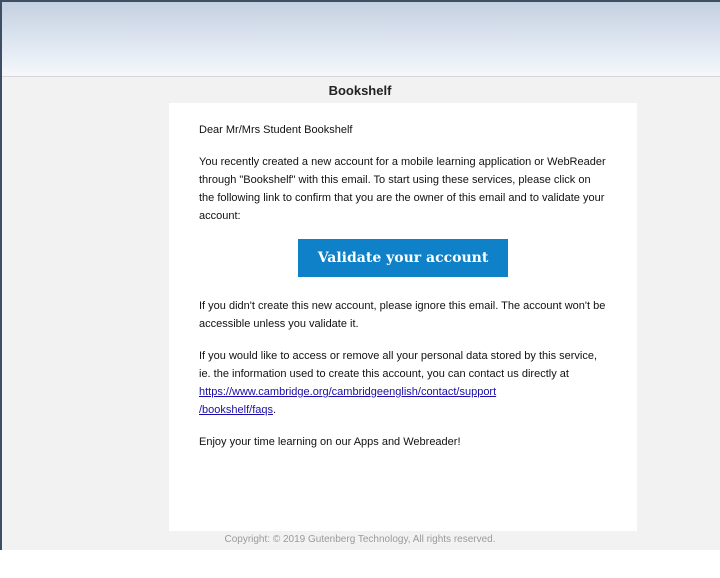 The height and width of the screenshot is (578, 720). I want to click on email-title: Bookshelf, so click(360, 90).